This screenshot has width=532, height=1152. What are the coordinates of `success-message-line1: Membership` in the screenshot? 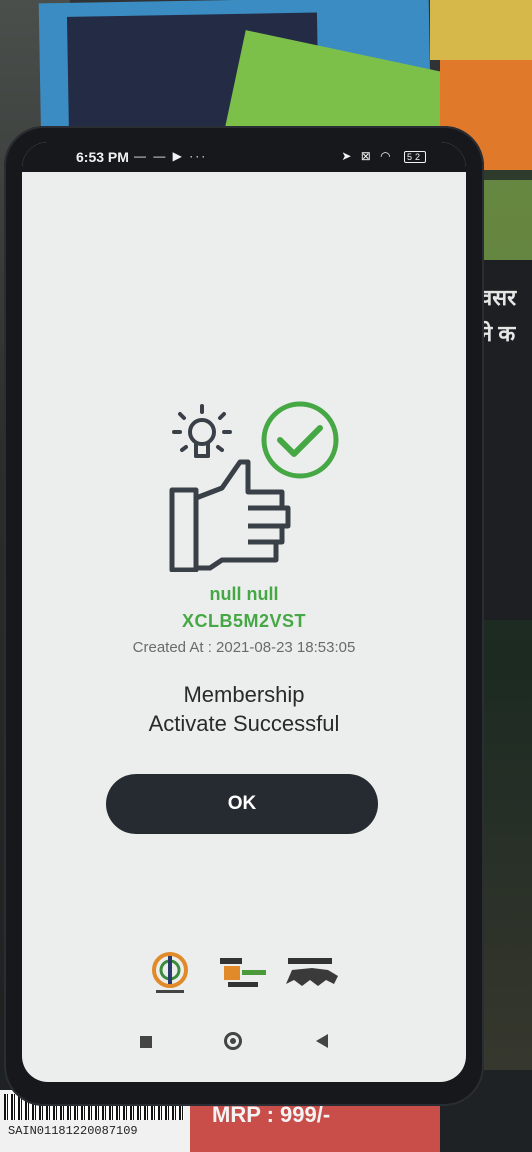 It's located at (244, 694).